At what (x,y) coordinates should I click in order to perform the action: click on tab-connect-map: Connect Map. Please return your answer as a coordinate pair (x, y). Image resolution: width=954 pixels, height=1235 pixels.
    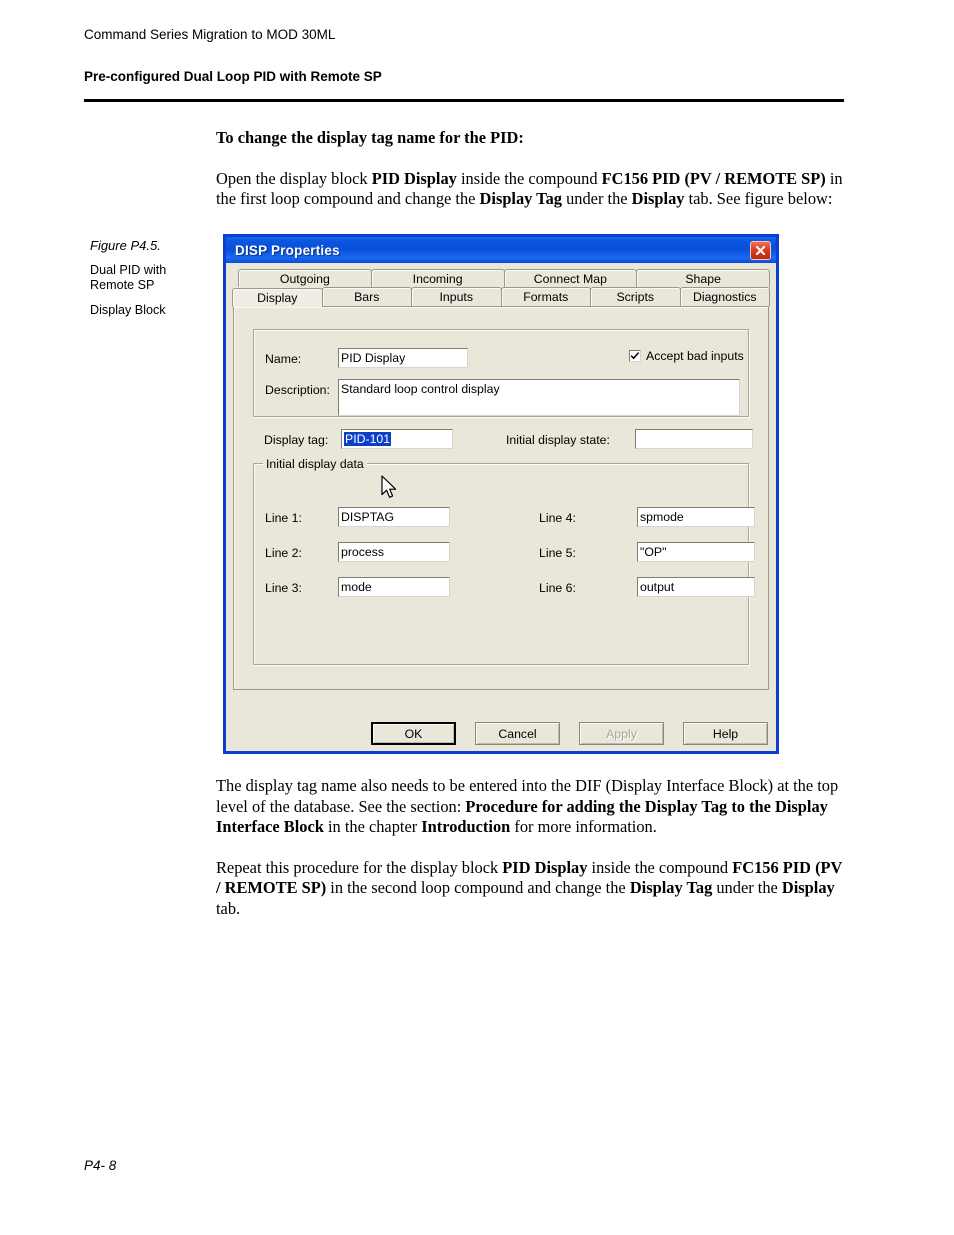
    Looking at the image, I should click on (570, 278).